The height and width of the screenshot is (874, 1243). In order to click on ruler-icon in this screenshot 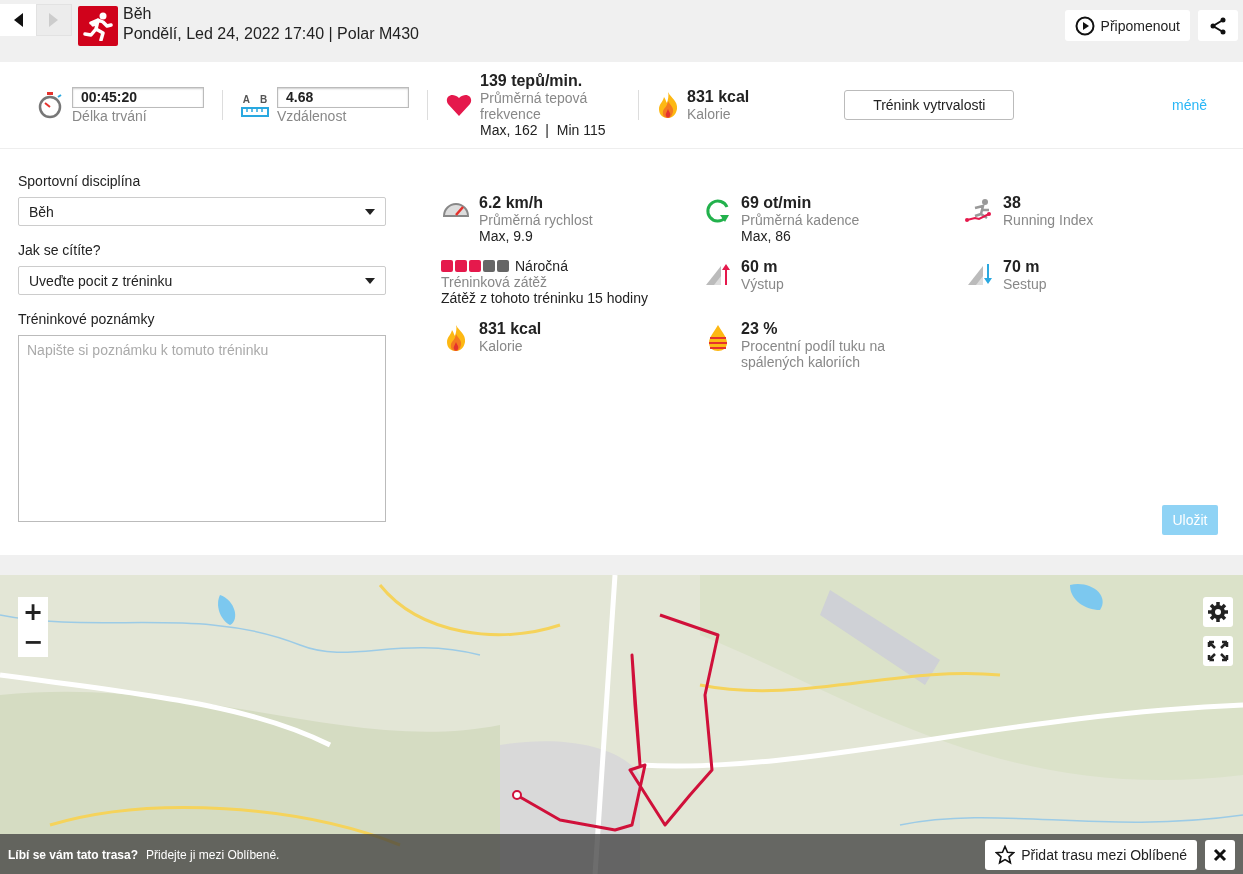, I will do `click(255, 111)`.